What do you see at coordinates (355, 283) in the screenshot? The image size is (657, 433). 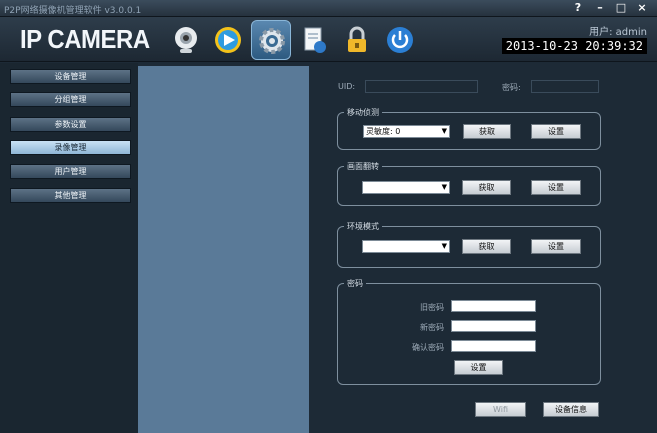 I see `password-change-title: 密码` at bounding box center [355, 283].